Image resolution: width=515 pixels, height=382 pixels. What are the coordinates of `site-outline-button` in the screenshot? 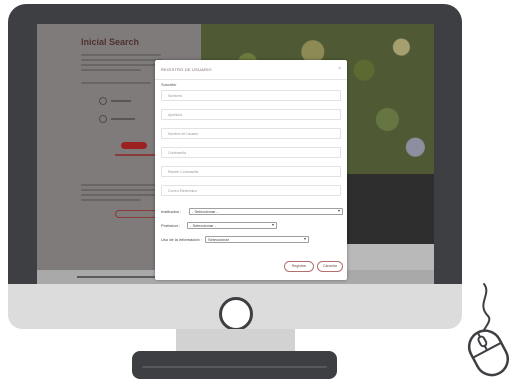 It's located at (136, 214).